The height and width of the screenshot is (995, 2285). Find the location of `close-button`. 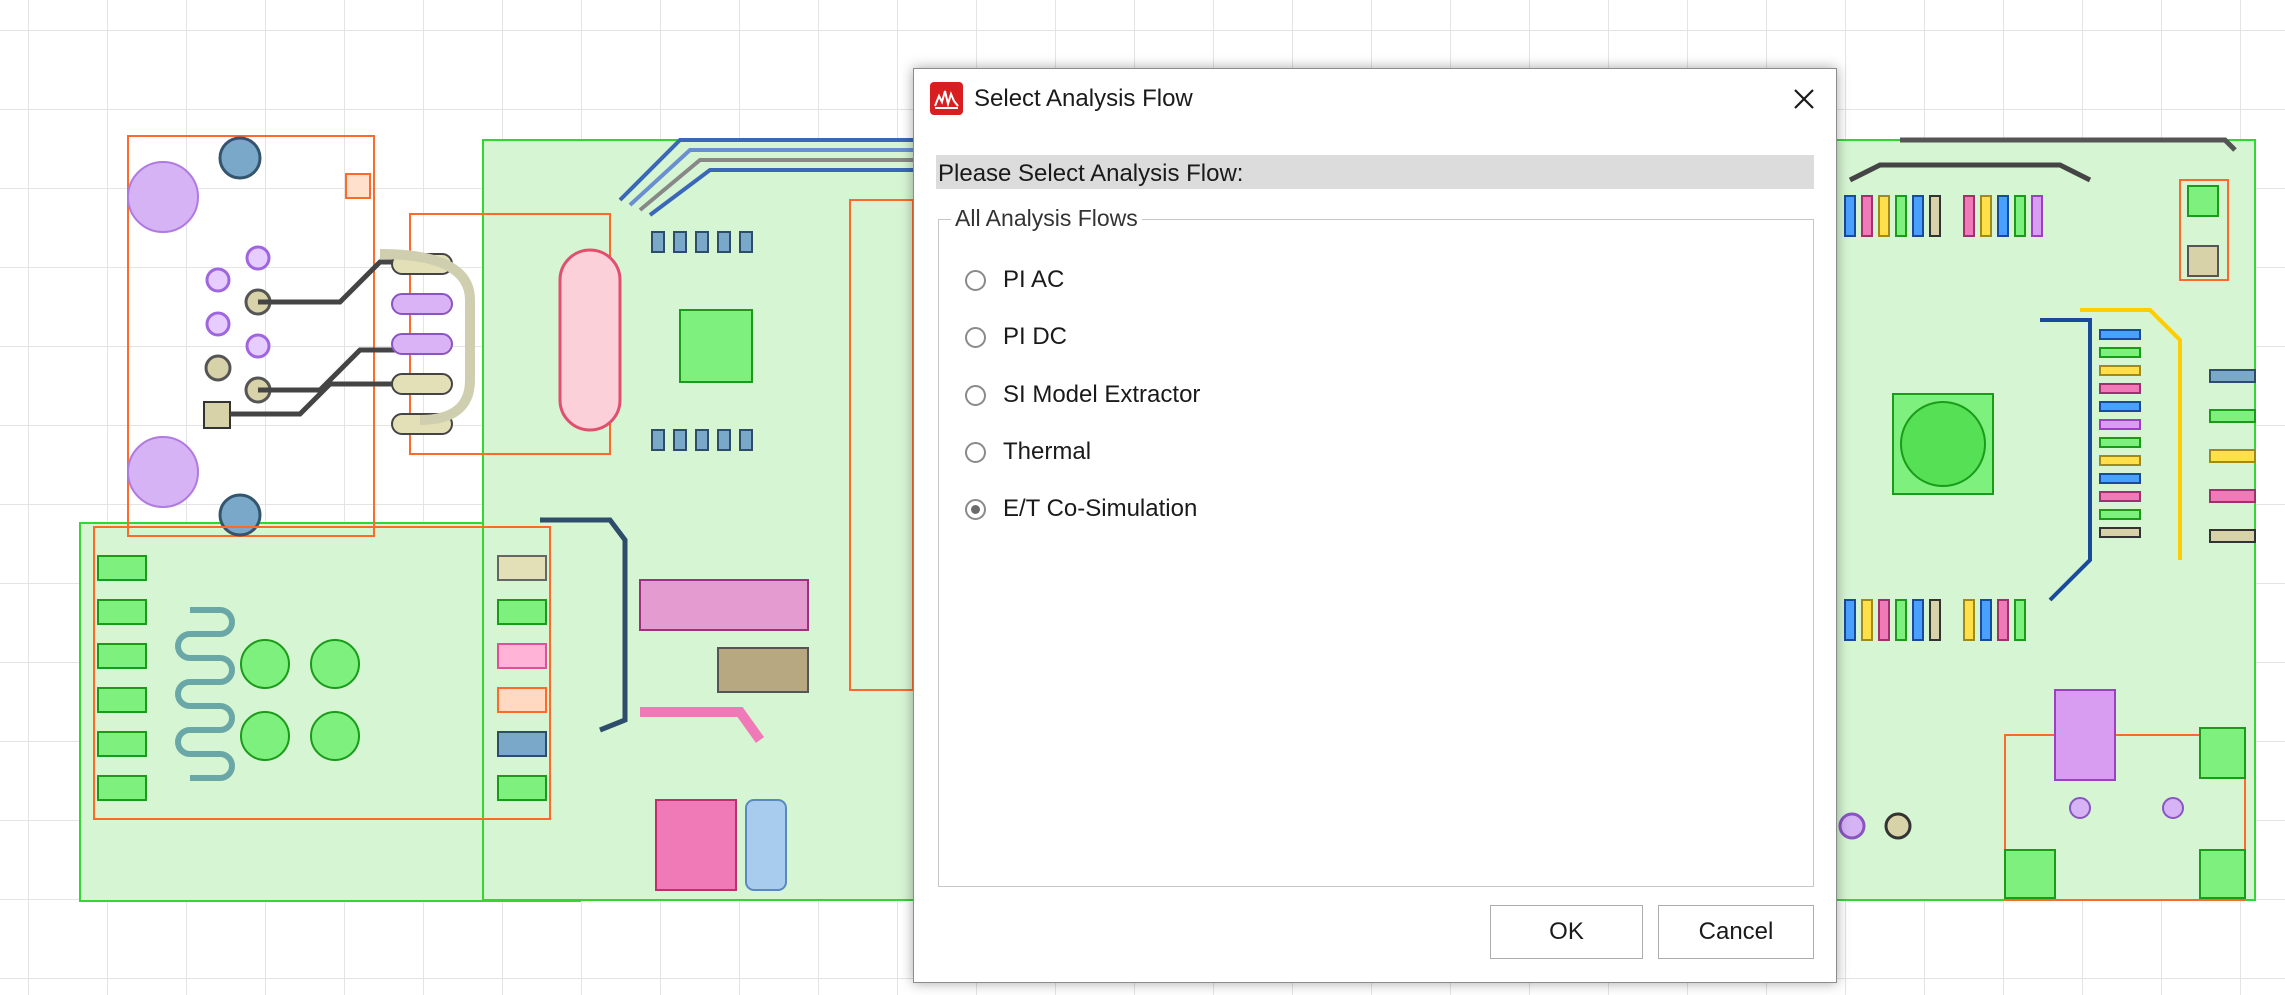

close-button is located at coordinates (1804, 99).